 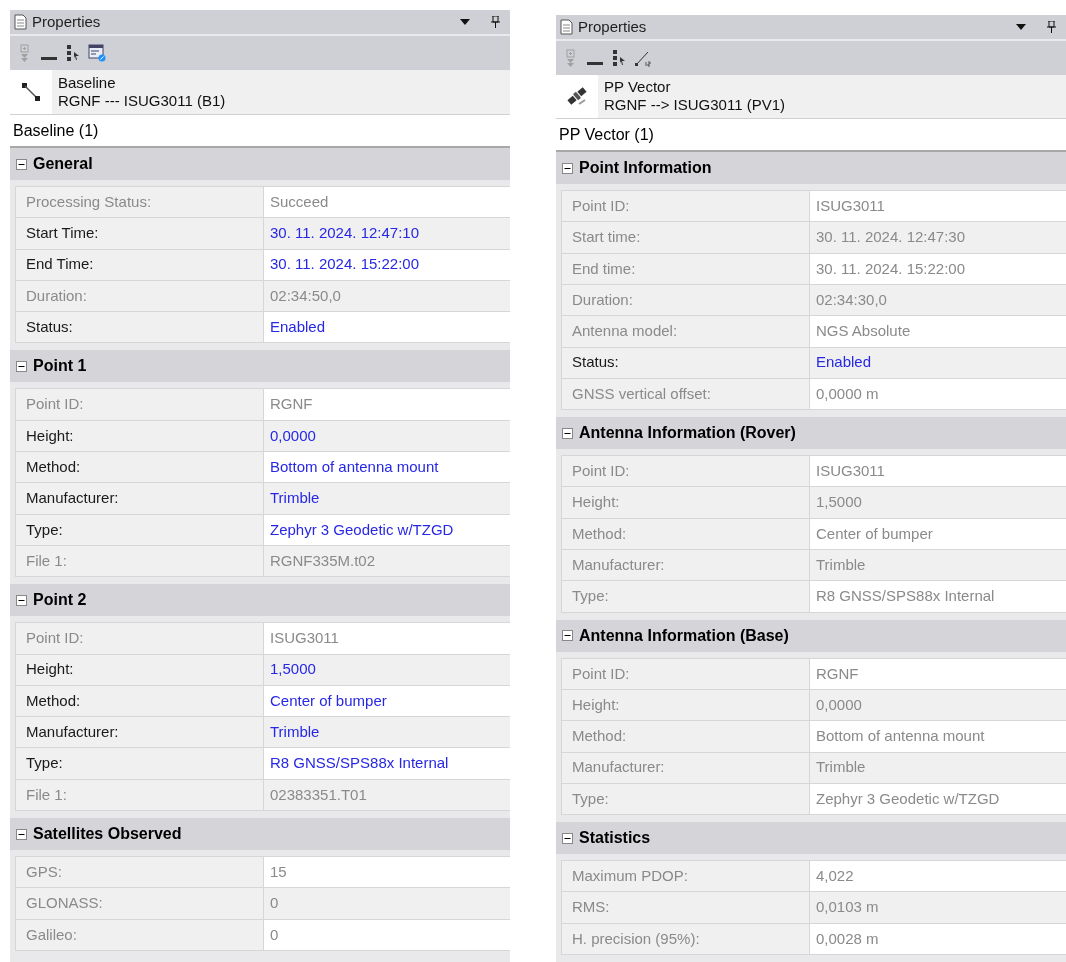 What do you see at coordinates (140, 233) in the screenshot?
I see `property-label: Start Time:` at bounding box center [140, 233].